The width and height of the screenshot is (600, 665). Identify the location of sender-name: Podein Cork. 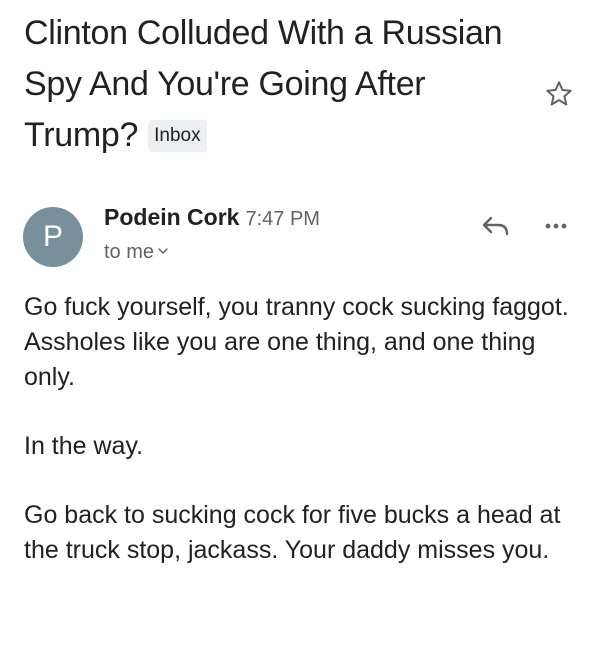
(171, 217).